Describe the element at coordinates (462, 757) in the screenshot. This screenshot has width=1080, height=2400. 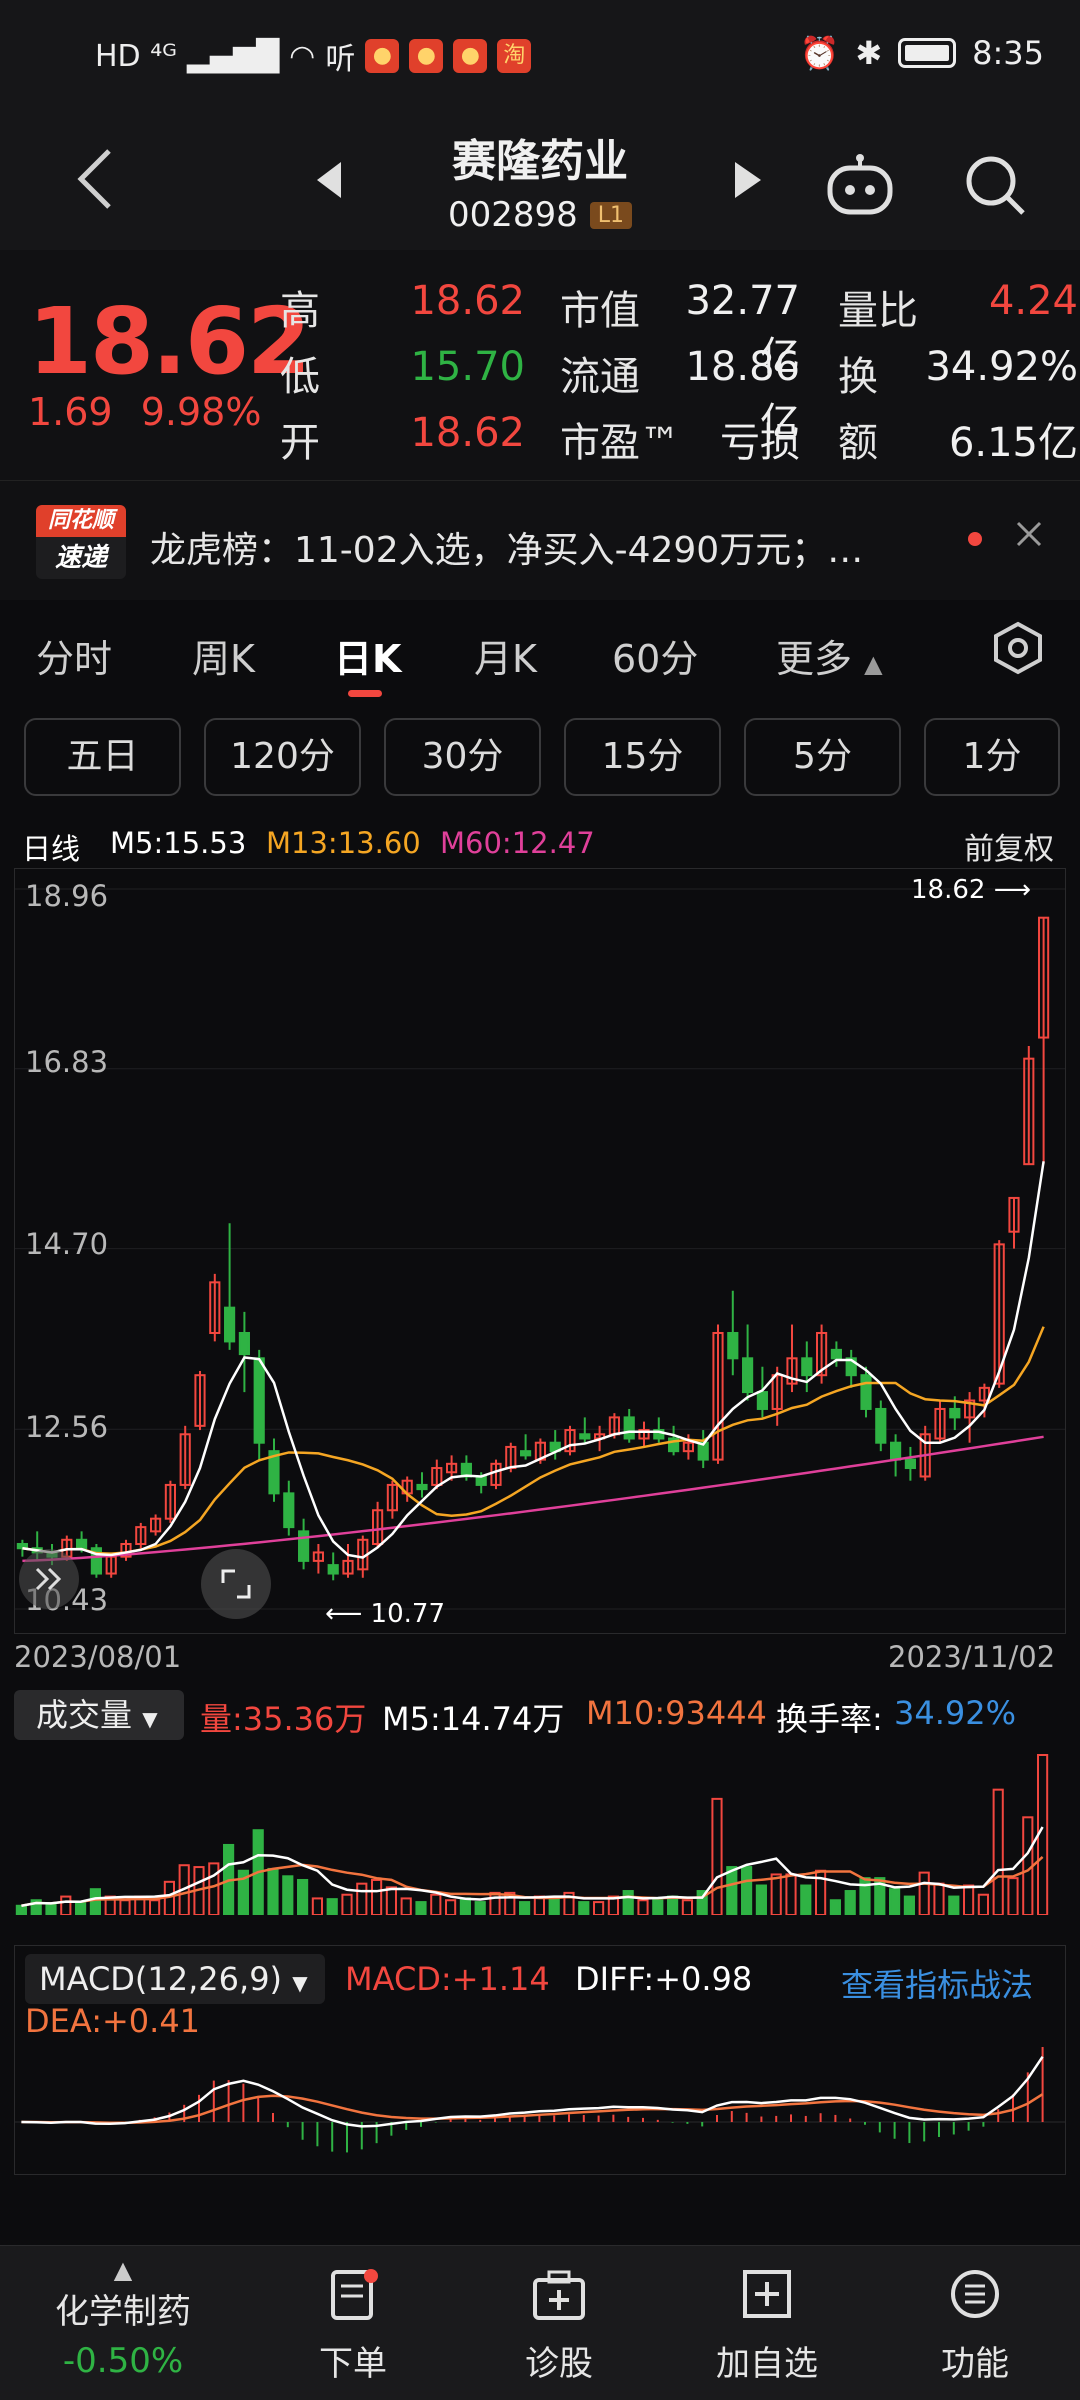
I see `period-30min-button: 30分` at that location.